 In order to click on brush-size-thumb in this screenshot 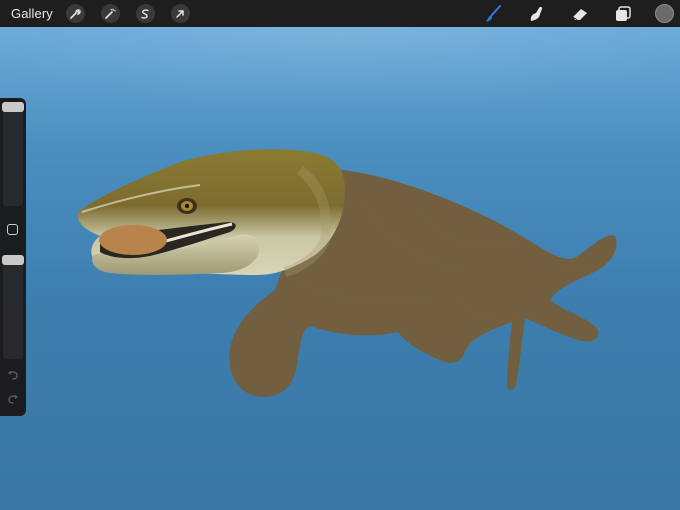, I will do `click(13, 107)`.